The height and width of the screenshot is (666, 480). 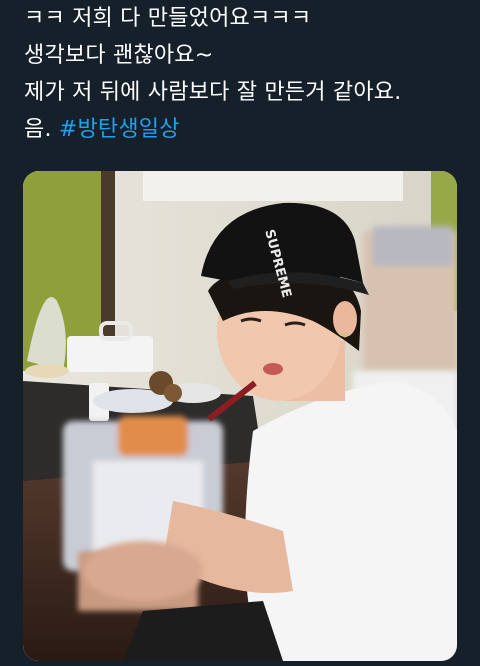 I want to click on tweet-text-line-3: 제가 저 뒤에 사람보다 잘 만든거 같아요., so click(x=213, y=92).